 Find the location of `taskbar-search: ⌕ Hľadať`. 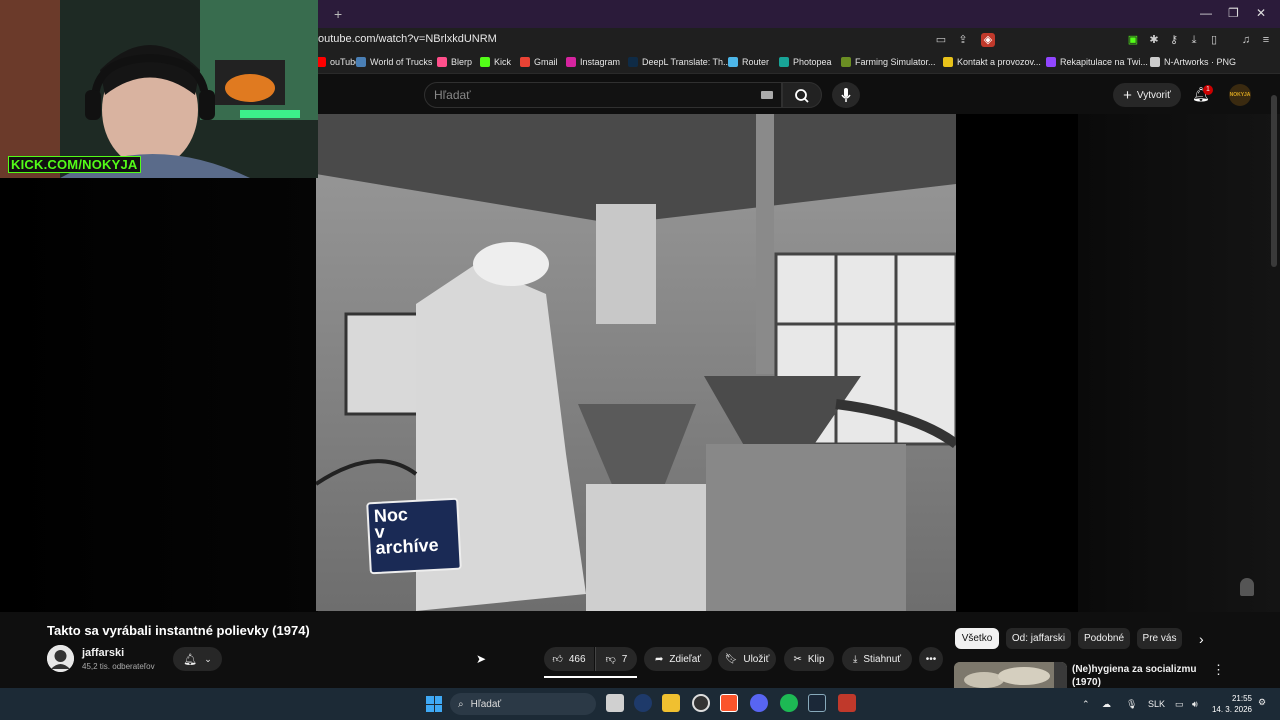

taskbar-search: ⌕ Hľadať is located at coordinates (523, 704).